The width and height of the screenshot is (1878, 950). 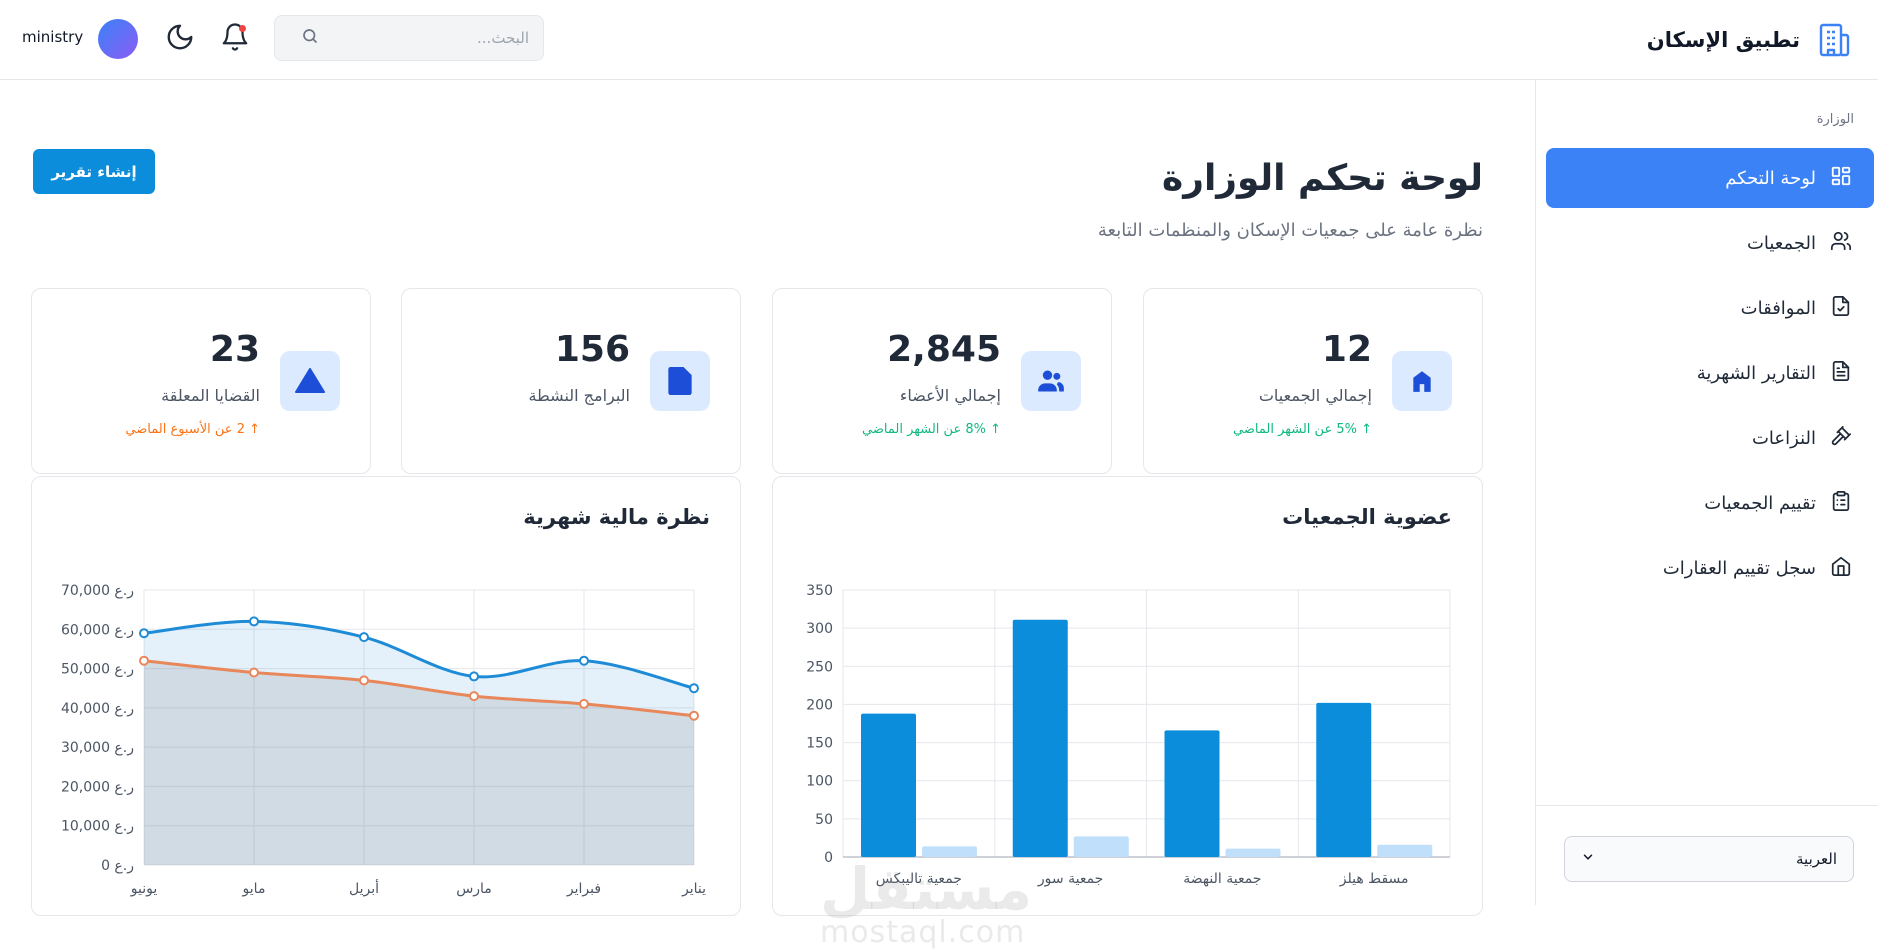 What do you see at coordinates (1756, 373) in the screenshot?
I see `sidebar-item-label: التقارير الشهرية` at bounding box center [1756, 373].